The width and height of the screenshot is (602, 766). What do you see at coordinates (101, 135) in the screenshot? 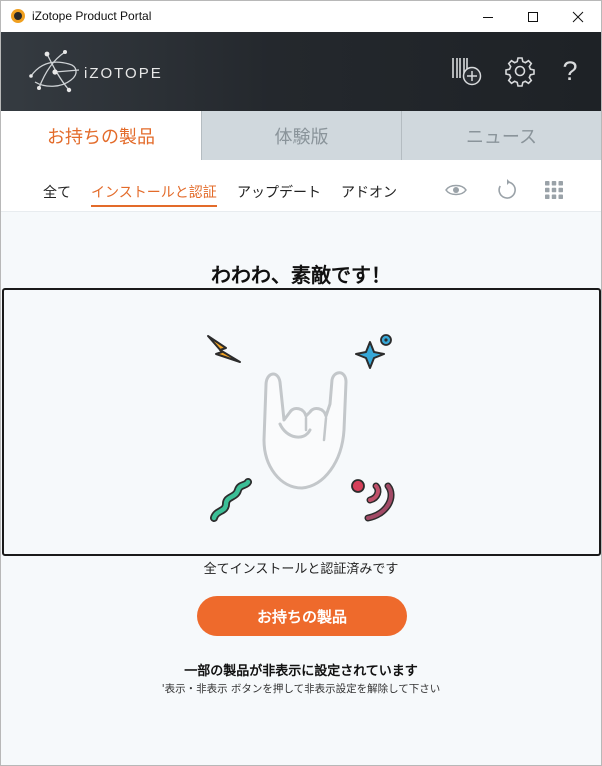
I see `tab-owned-products: お持ちの製品` at bounding box center [101, 135].